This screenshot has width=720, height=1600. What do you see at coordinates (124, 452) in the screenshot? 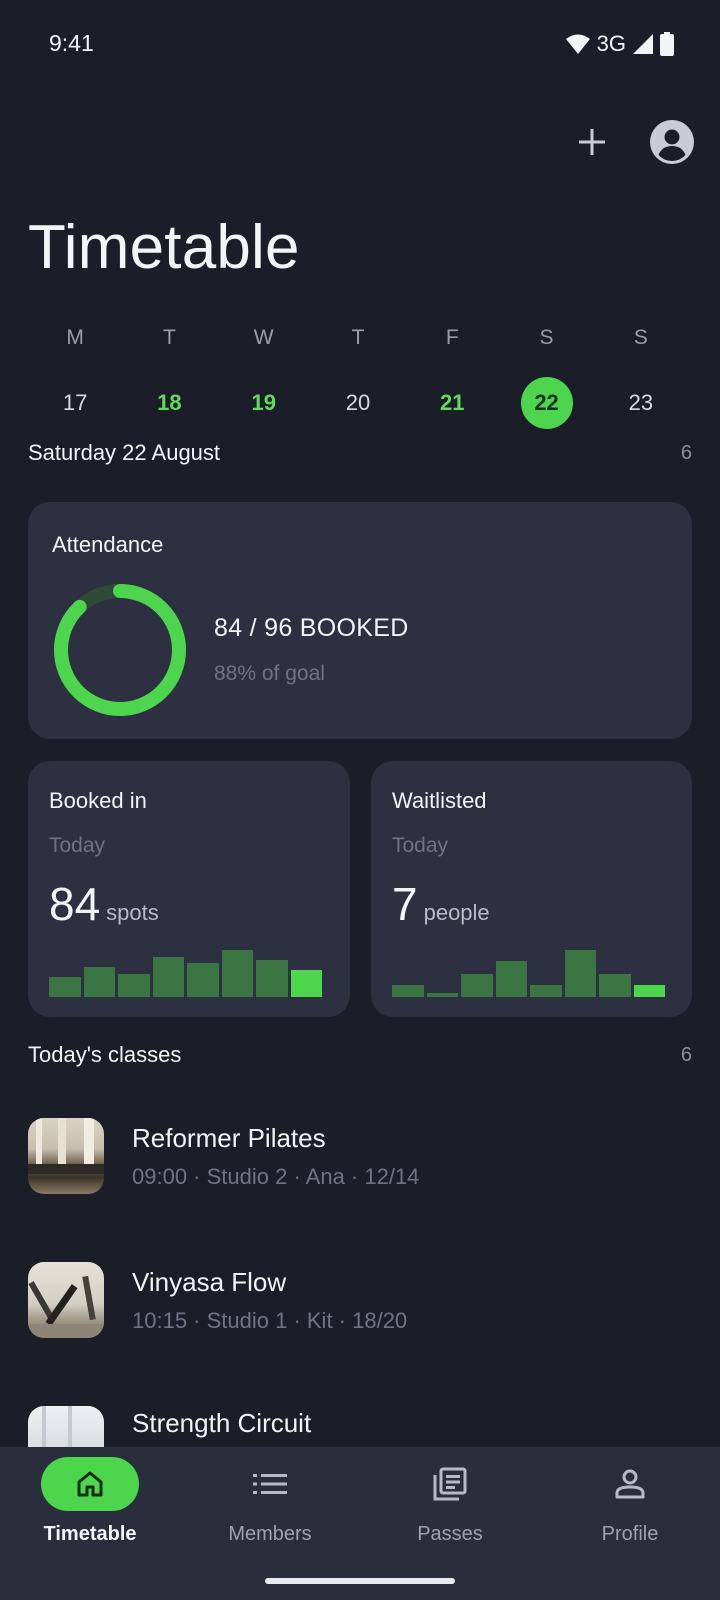
I see `selected-day-label: Saturday 22 August` at bounding box center [124, 452].